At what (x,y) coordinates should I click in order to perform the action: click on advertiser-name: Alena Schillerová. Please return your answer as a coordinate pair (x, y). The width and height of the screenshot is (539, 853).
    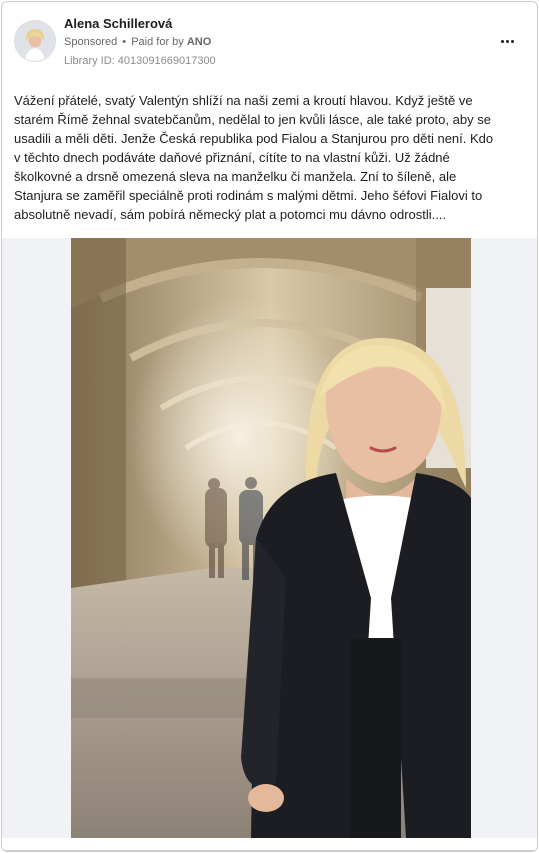
    Looking at the image, I should click on (118, 23).